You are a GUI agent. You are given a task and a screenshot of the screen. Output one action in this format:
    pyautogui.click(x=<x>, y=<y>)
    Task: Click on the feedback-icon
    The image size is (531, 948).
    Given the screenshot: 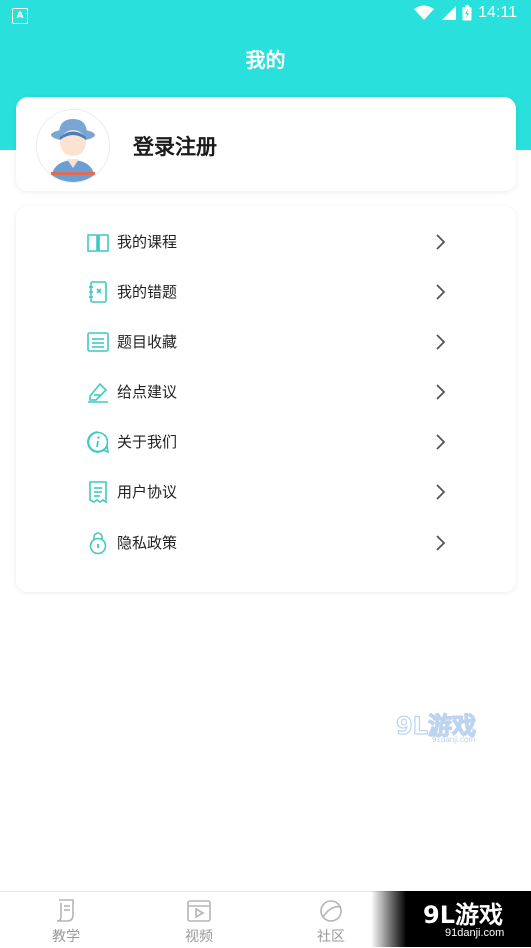 What is the action you would take?
    pyautogui.click(x=98, y=392)
    